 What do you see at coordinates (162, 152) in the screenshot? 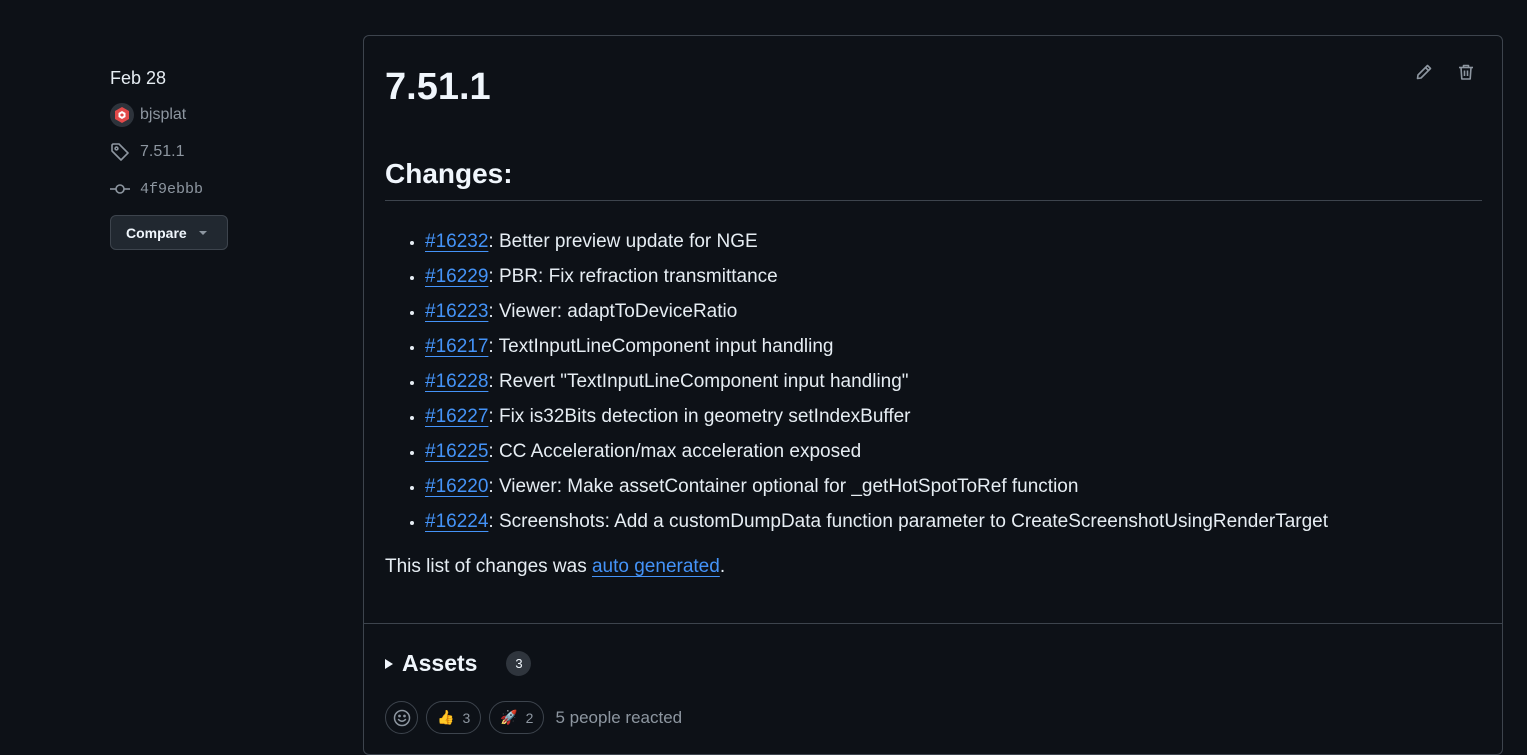
I see `tag-label: 7.51.1` at bounding box center [162, 152].